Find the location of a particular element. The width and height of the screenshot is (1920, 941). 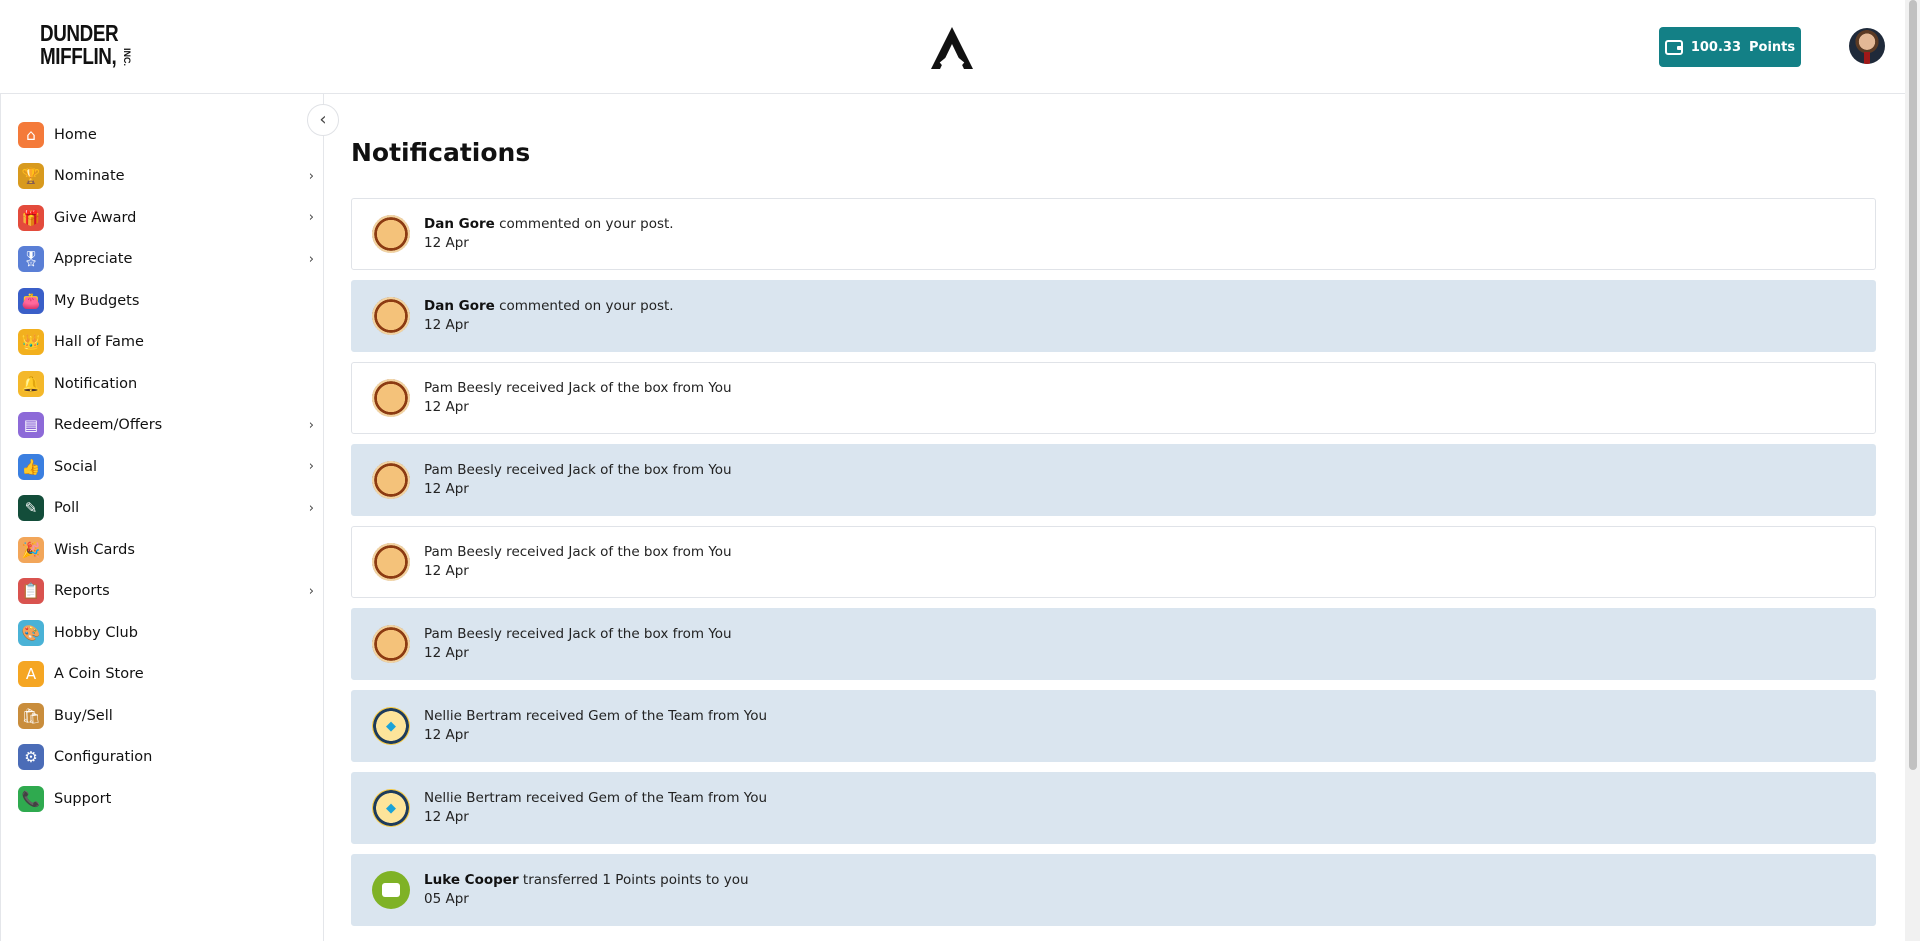

sidebar-item-label: Give Award is located at coordinates (95, 217).